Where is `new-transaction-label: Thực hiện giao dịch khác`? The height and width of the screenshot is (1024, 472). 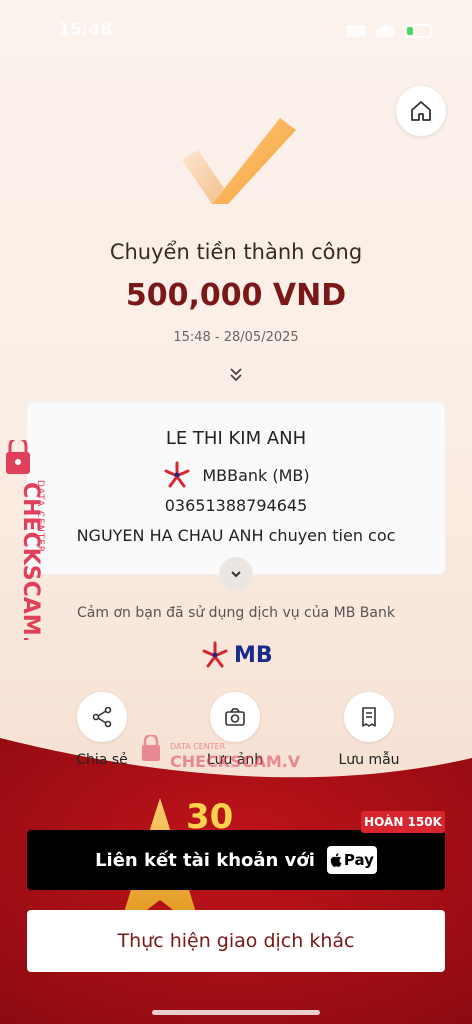
new-transaction-label: Thực hiện giao dịch khác is located at coordinates (236, 941).